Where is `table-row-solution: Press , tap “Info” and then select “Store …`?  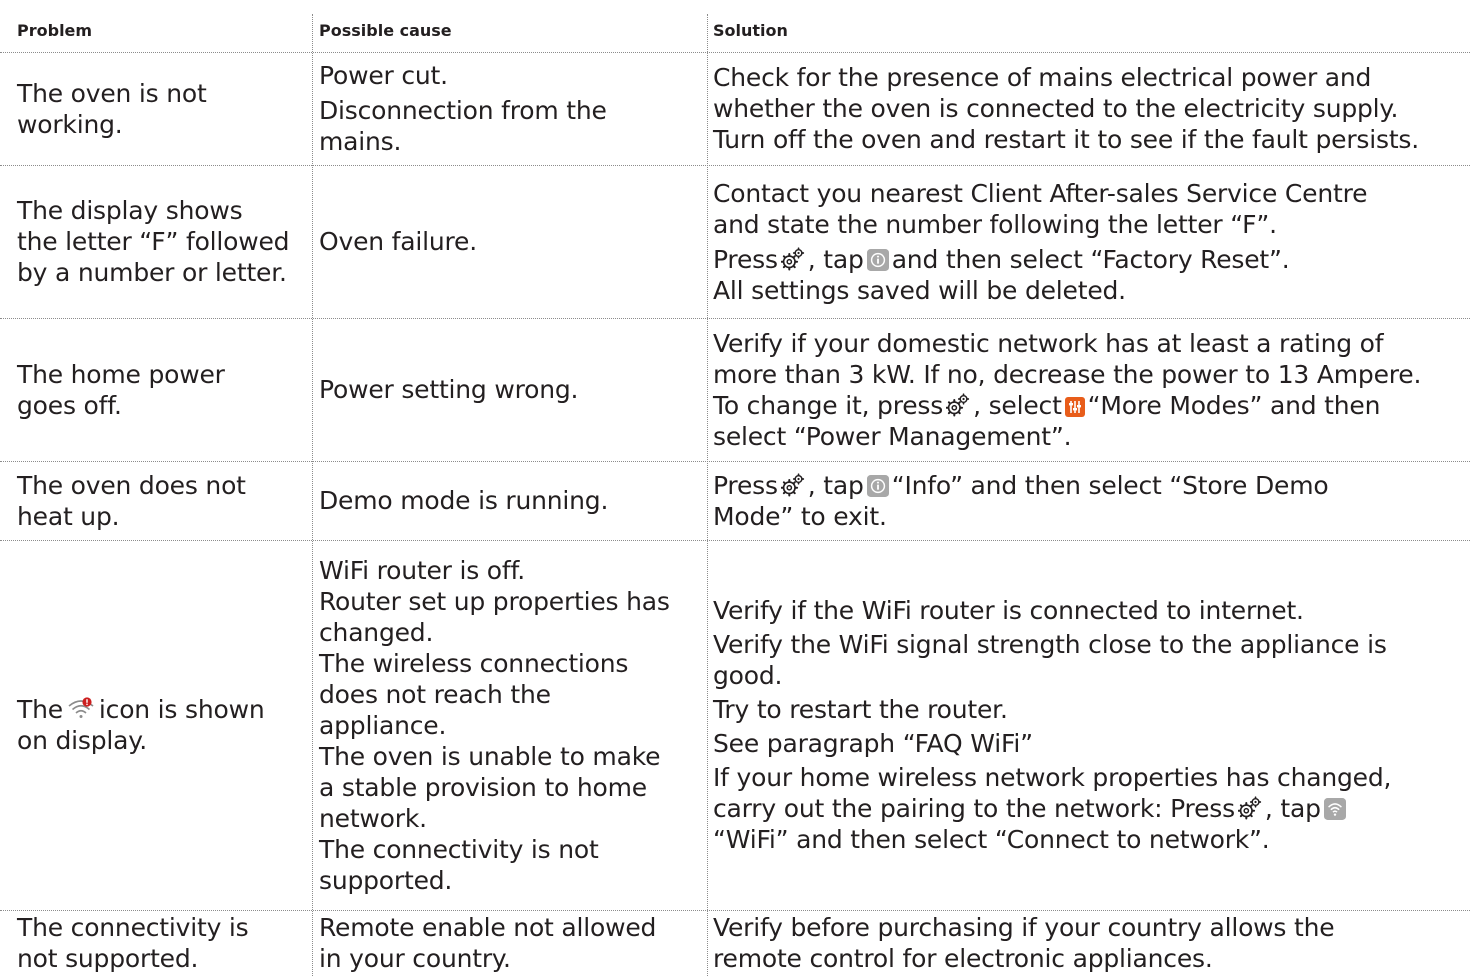 table-row-solution: Press , tap “Info” and then select “Store … is located at coordinates (1090, 500).